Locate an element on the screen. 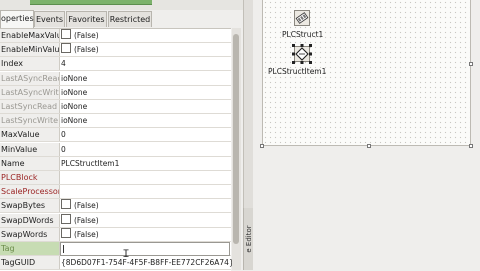 The width and height of the screenshot is (480, 271). property-row: EnableMaxValue (False) is located at coordinates (115, 36).